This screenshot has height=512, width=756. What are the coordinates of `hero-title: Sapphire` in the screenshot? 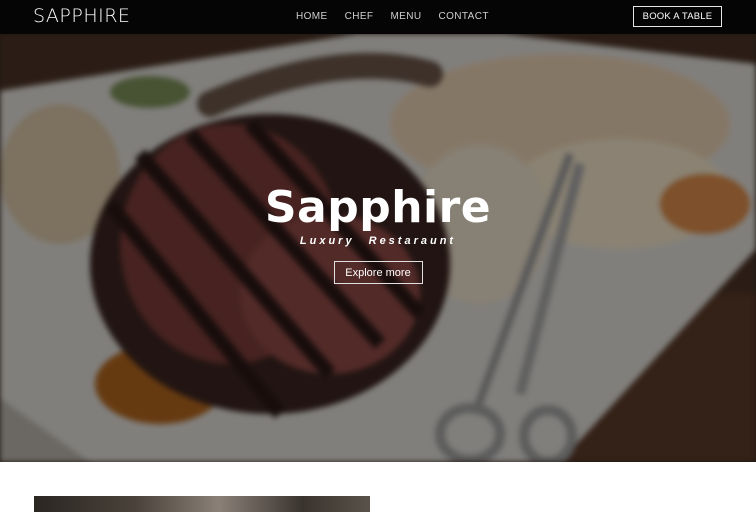 It's located at (378, 207).